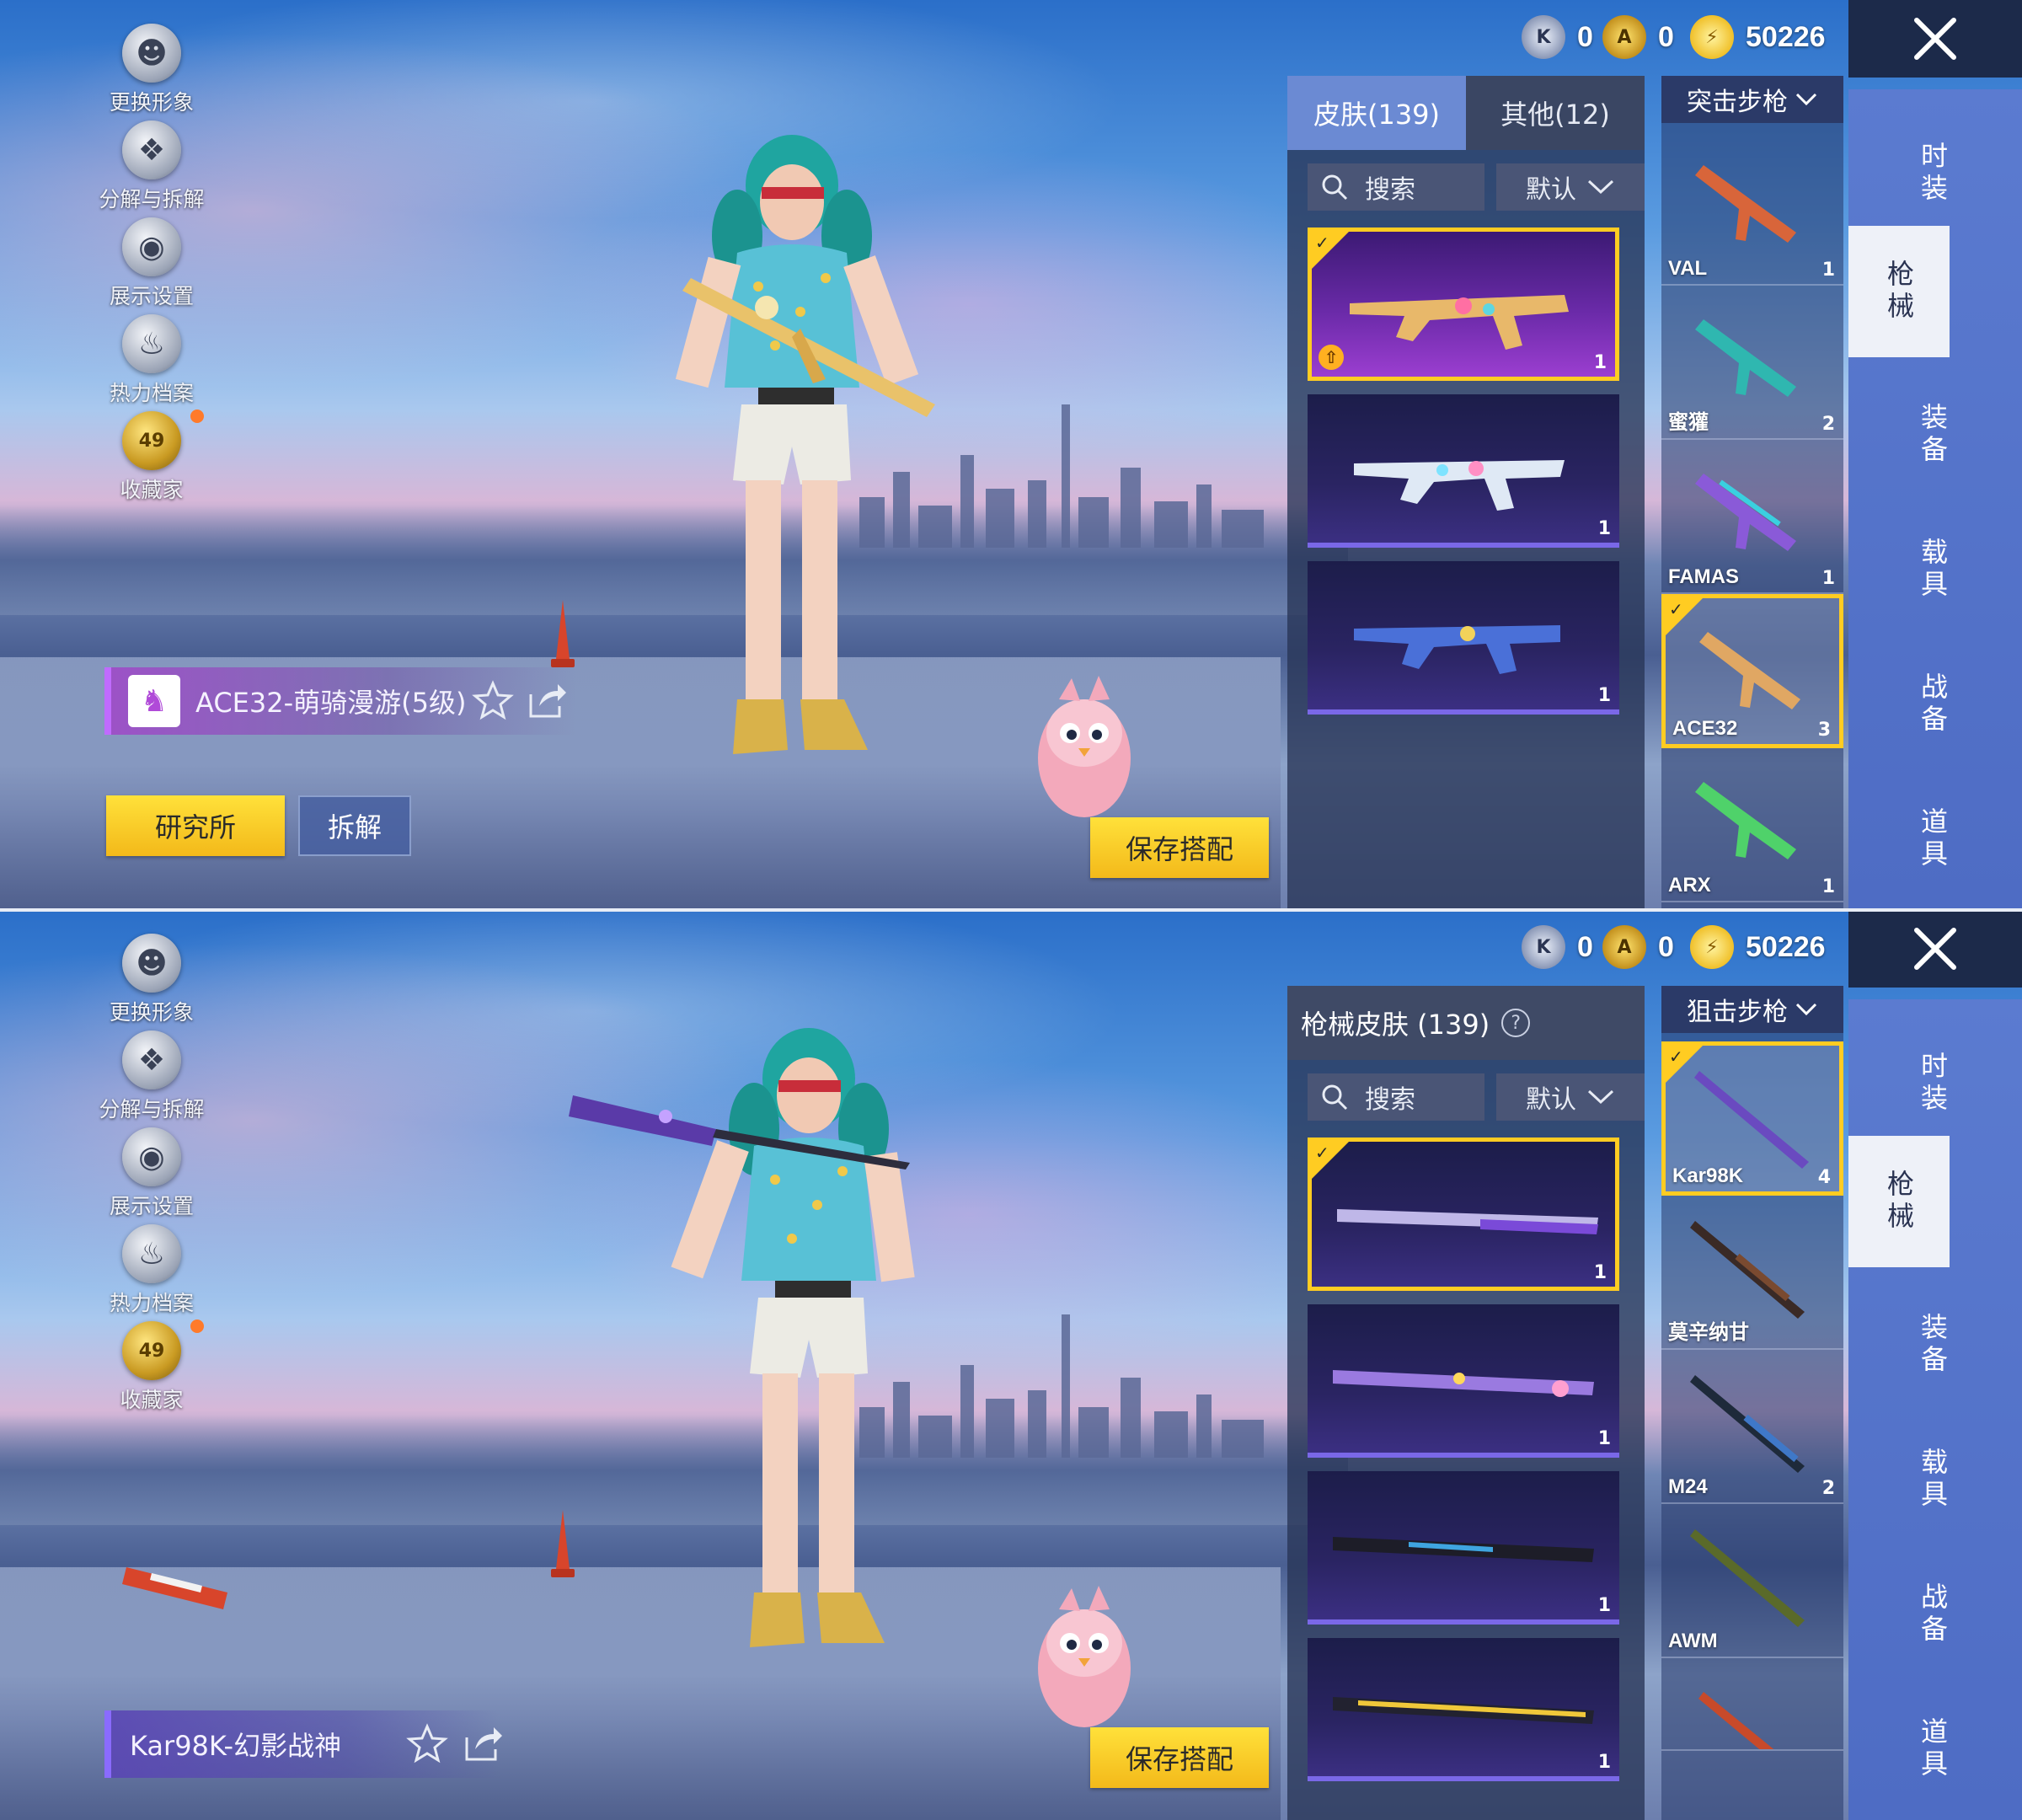  Describe the element at coordinates (1752, 363) in the screenshot. I see `weapon-item-honey-badger: 蜜獾 2` at that location.